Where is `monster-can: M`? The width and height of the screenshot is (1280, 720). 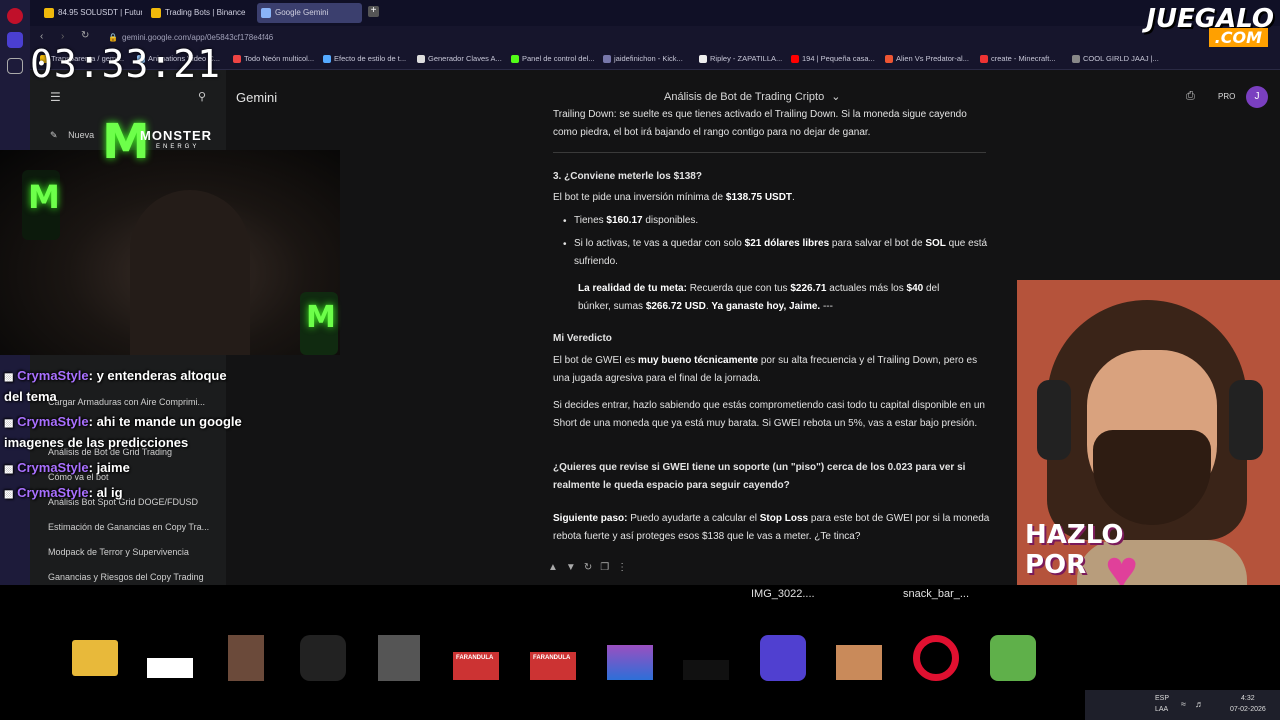 monster-can: M is located at coordinates (319, 323).